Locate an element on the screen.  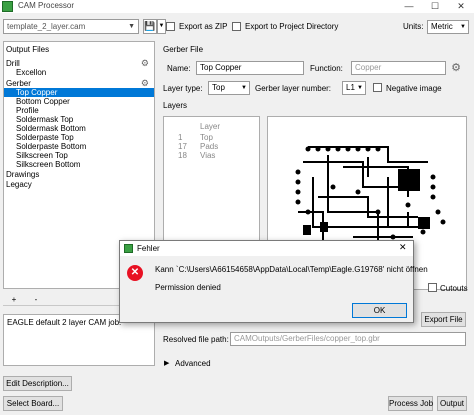
name-label: Name: is located at coordinates (179, 68).